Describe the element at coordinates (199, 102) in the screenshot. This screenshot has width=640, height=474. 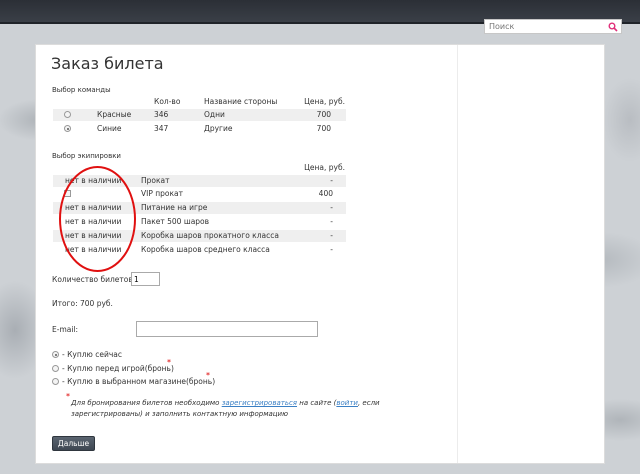
I see `team-table-header: Кол-во Название стороны Цена, руб.` at that location.